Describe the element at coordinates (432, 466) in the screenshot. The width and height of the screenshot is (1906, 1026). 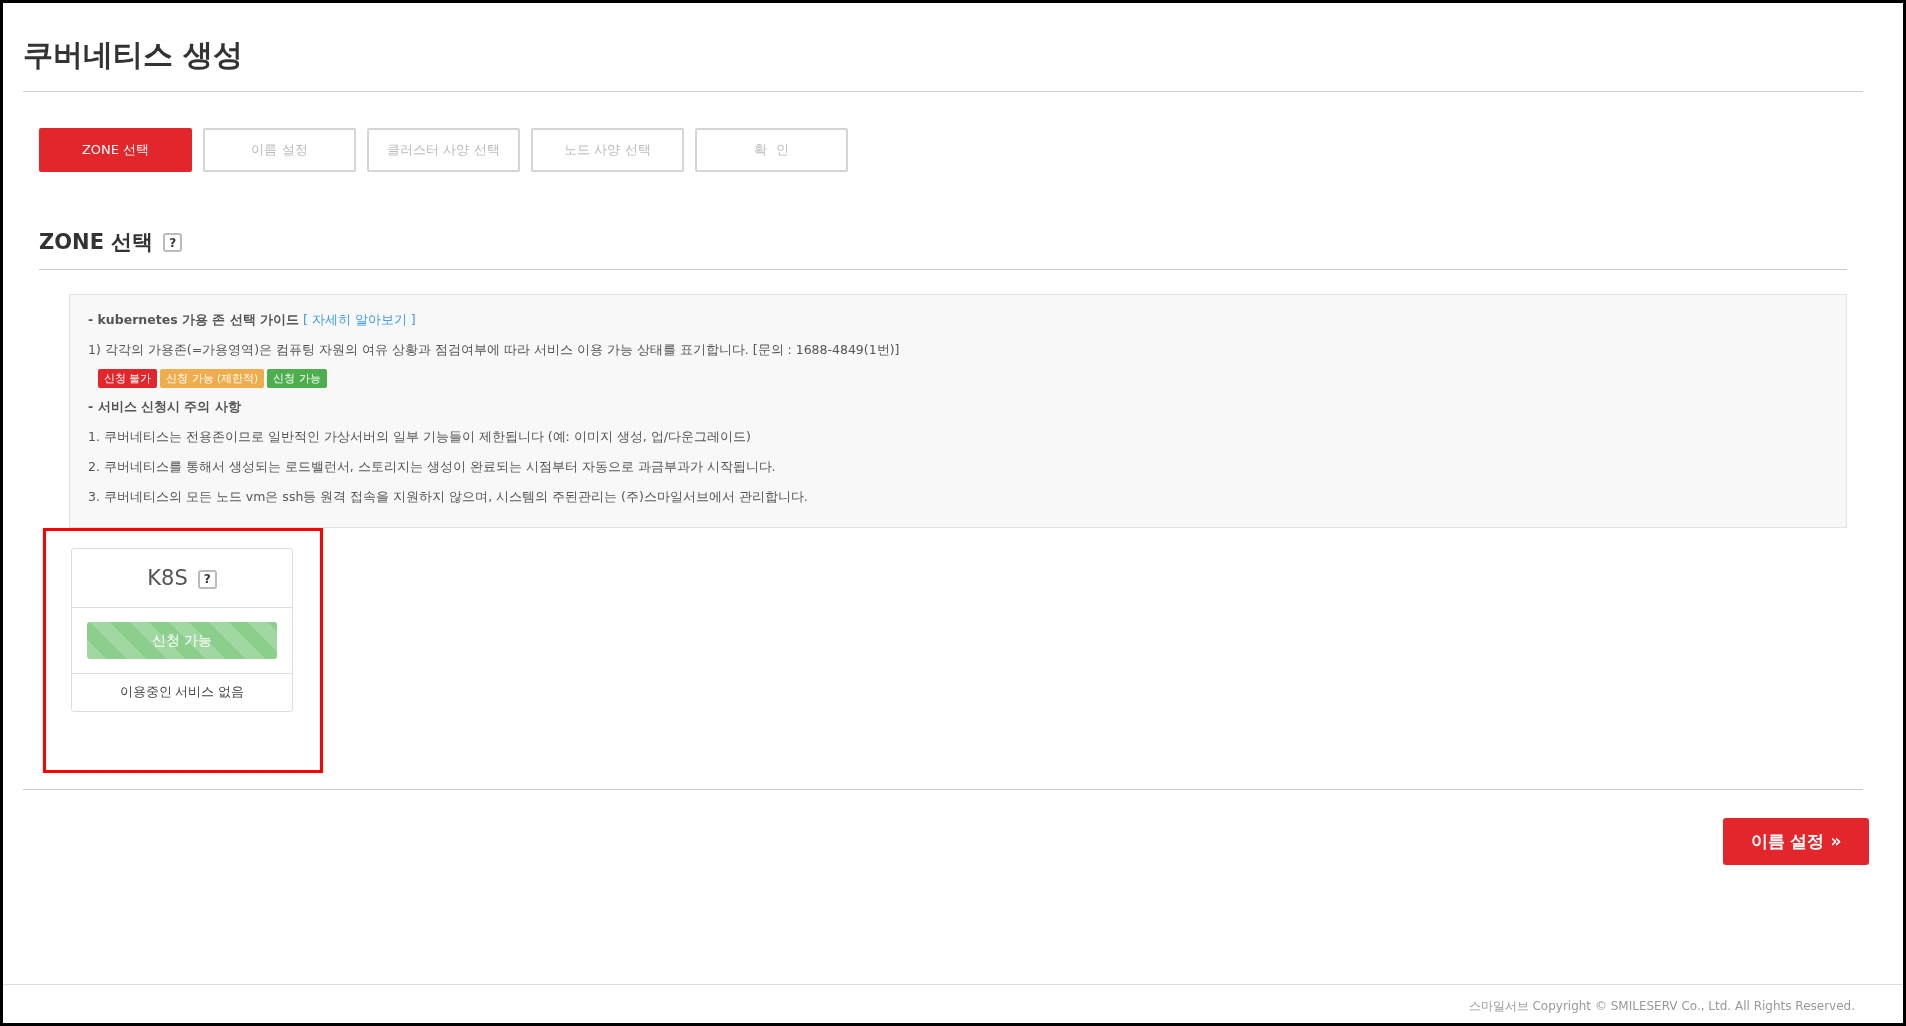
I see `notice-text: 2. 쿠버네티스를 통해서 생성되는 로드밸런서, 스토리지는 생성이 완료되는 시점부터 자동으로 과금부과가 시작됩니다.` at that location.